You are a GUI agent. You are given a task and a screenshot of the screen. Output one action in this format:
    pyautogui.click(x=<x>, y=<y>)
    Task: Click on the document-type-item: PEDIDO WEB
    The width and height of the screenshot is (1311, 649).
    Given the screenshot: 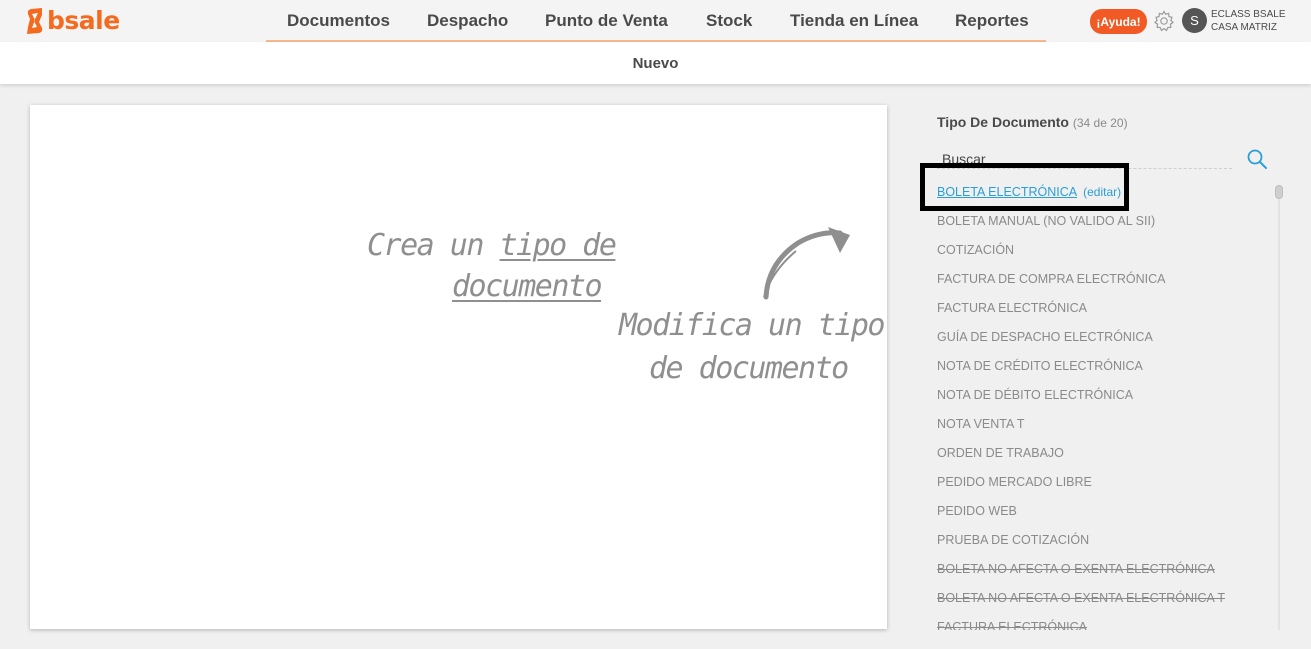 What is the action you would take?
    pyautogui.click(x=1097, y=517)
    